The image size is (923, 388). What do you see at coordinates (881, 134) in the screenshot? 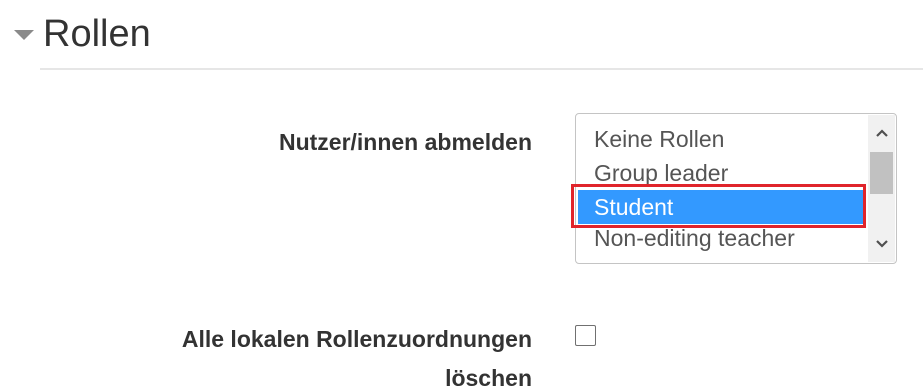
I see `chevron-up-icon` at bounding box center [881, 134].